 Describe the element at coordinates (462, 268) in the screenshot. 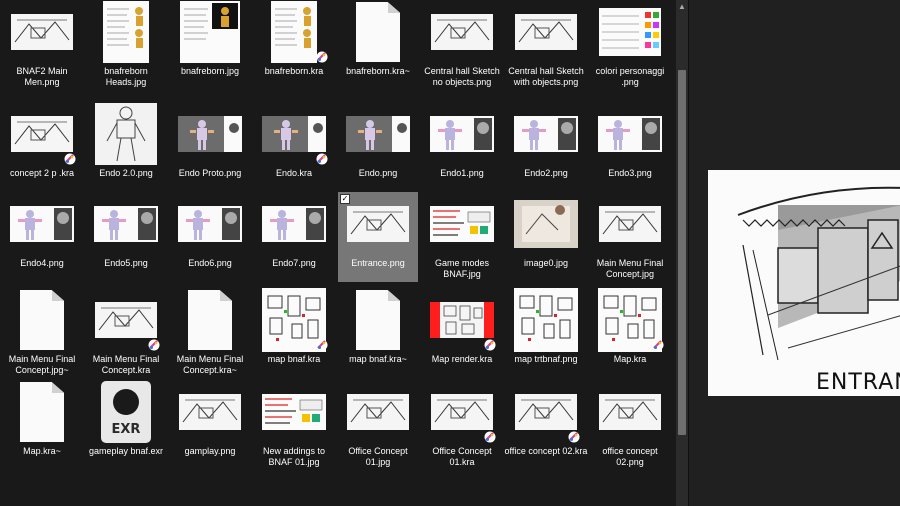

I see `file-name-label: Game modes BNAF.jpg` at that location.